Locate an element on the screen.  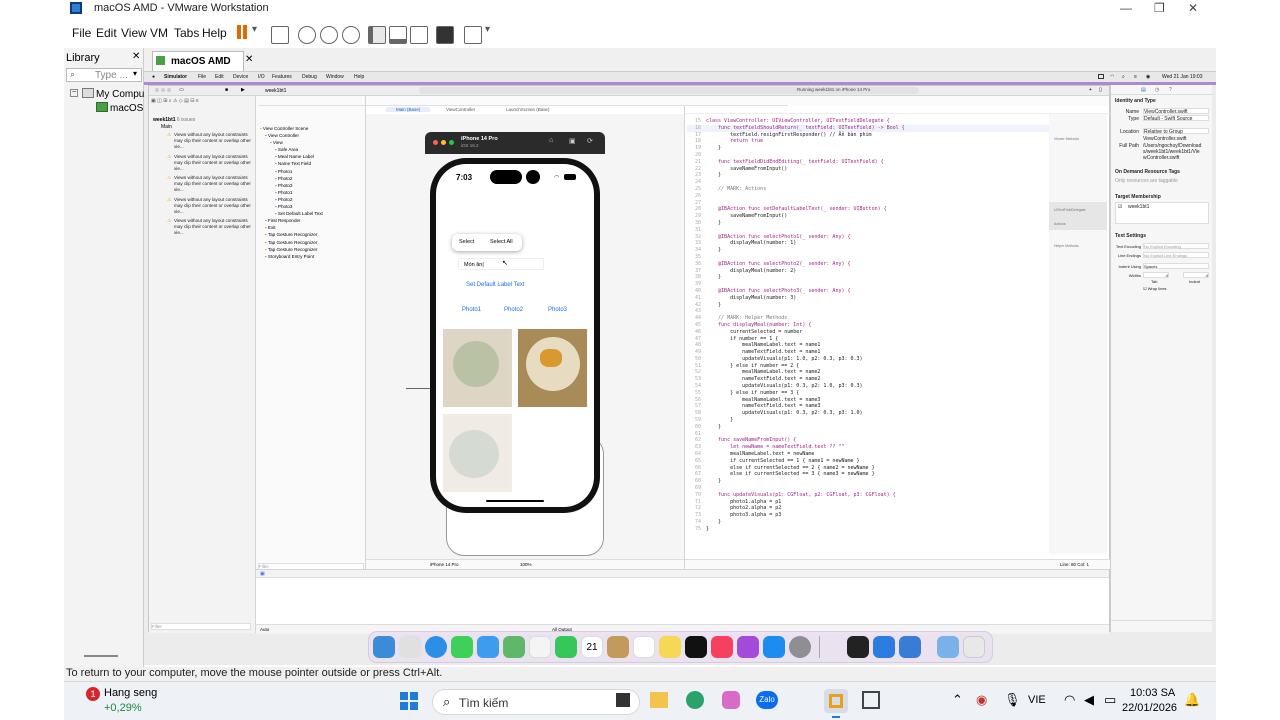
code-line: 30 } is located at coordinates (868, 223).